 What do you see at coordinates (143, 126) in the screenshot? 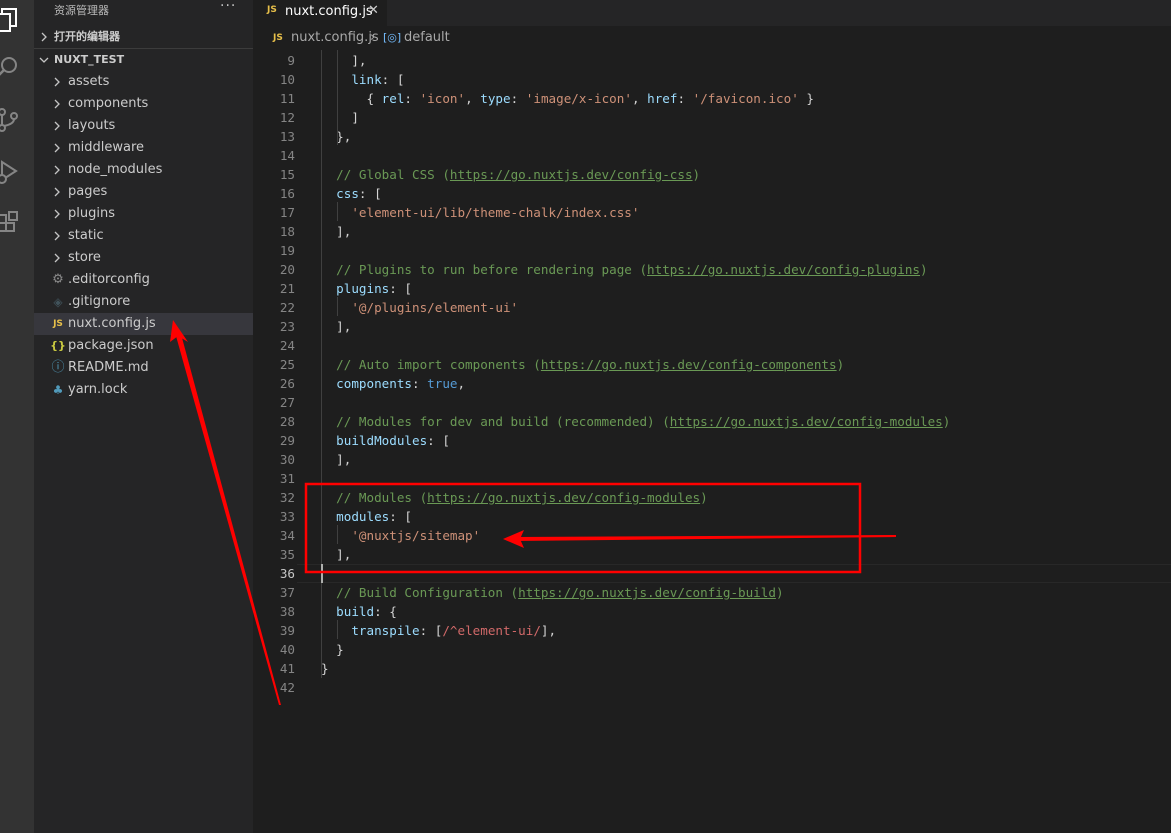
I see `tree-item-layouts: layouts` at bounding box center [143, 126].